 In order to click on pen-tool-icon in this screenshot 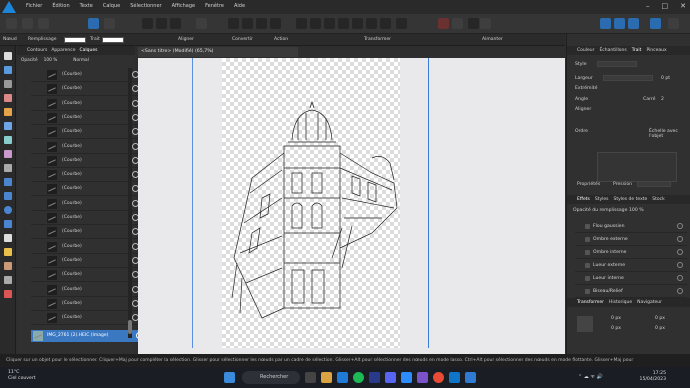, I will do `click(8, 98)`.